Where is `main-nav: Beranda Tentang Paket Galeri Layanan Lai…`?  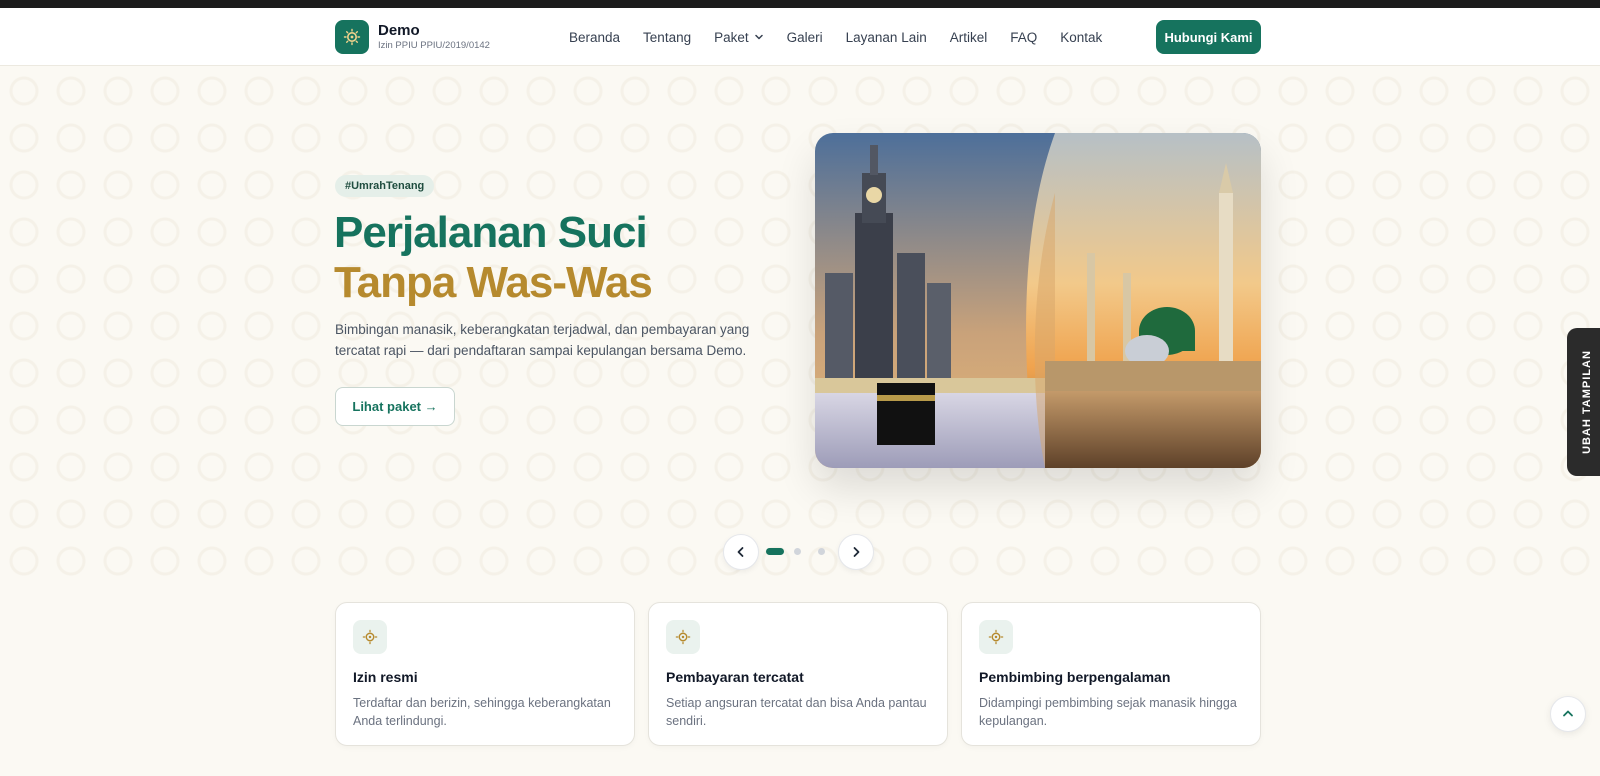 main-nav: Beranda Tentang Paket Galeri Layanan Lai… is located at coordinates (847, 37).